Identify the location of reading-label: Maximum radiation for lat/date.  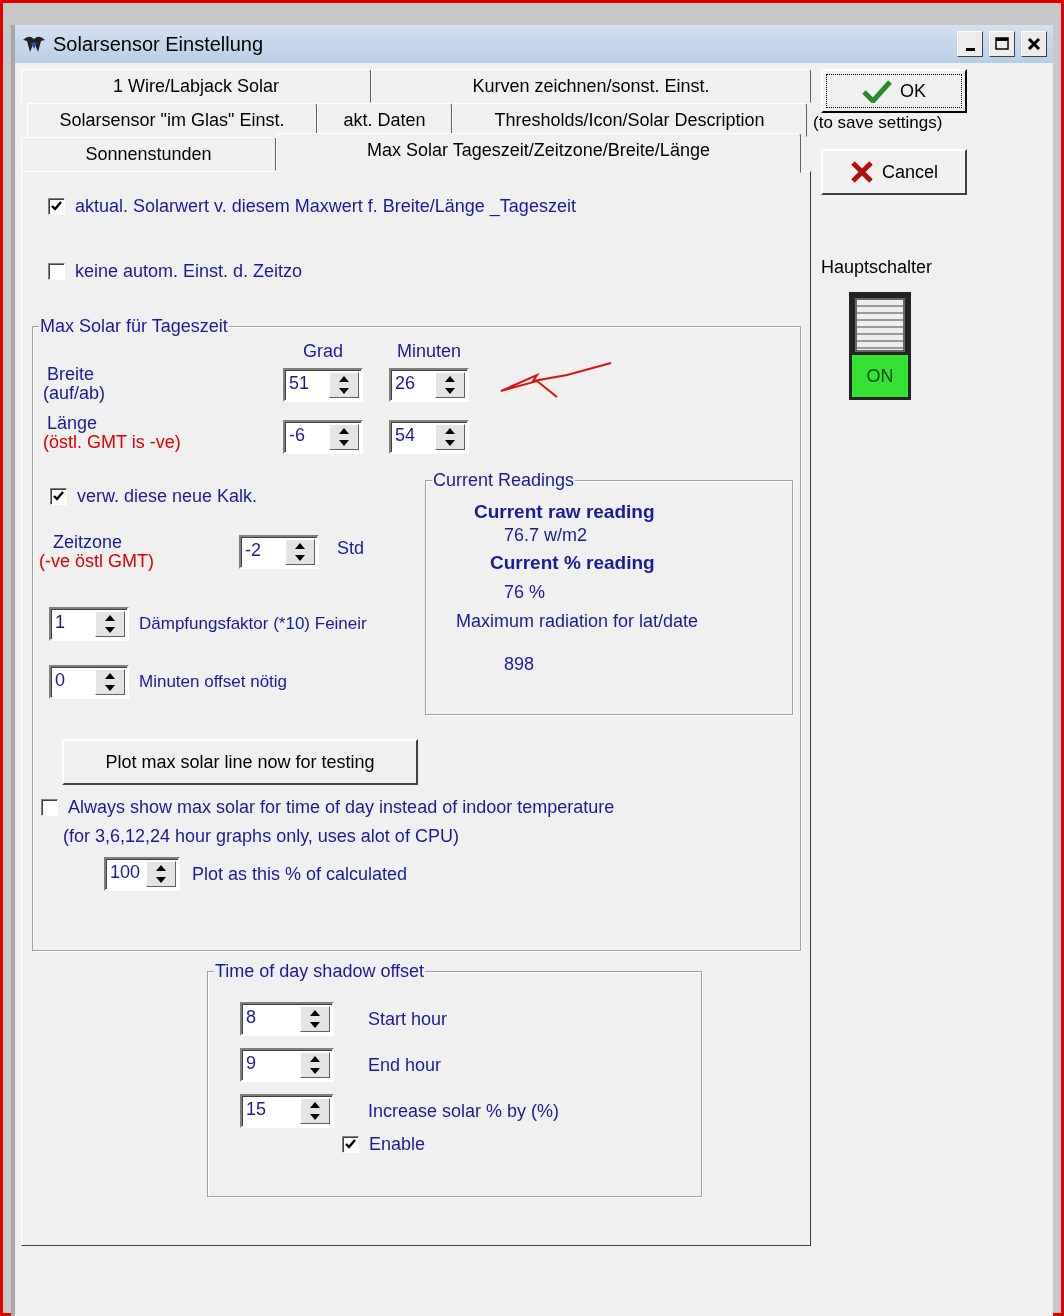
(577, 621).